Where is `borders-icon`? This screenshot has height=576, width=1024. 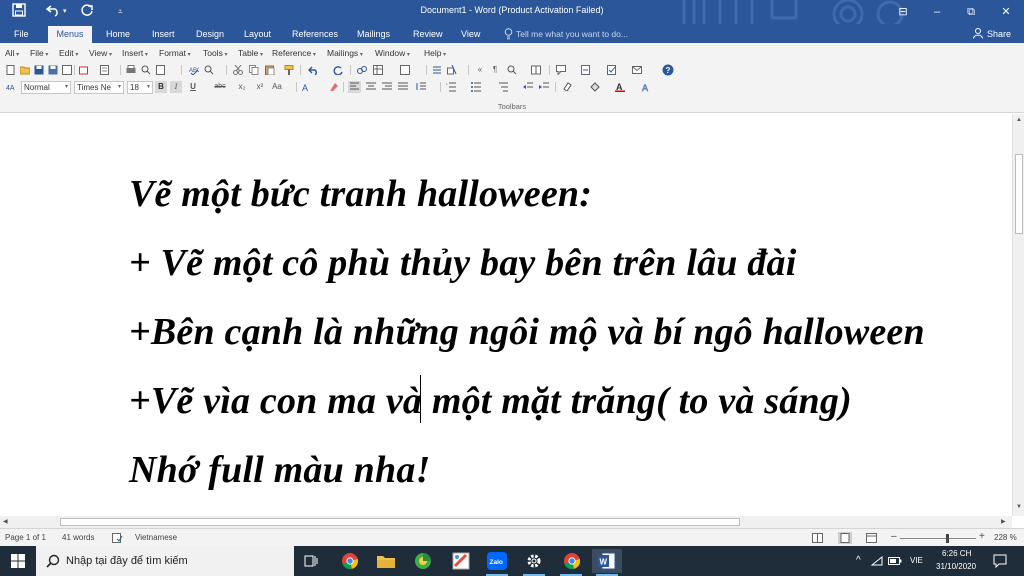 borders-icon is located at coordinates (405, 70).